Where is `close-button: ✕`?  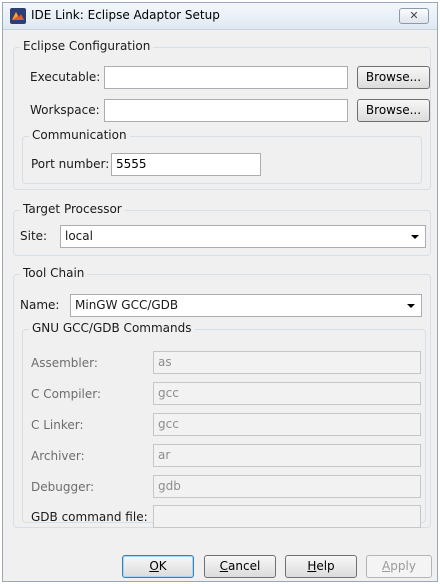
close-button: ✕ is located at coordinates (414, 16).